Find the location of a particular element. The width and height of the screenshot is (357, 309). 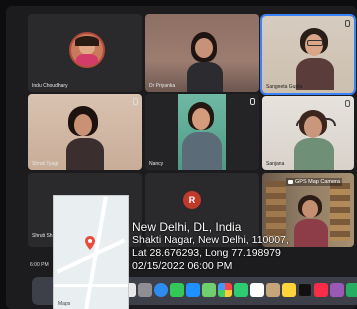

gps-coordinates: Lat 28.676293, Long 77.198979 is located at coordinates (206, 253).